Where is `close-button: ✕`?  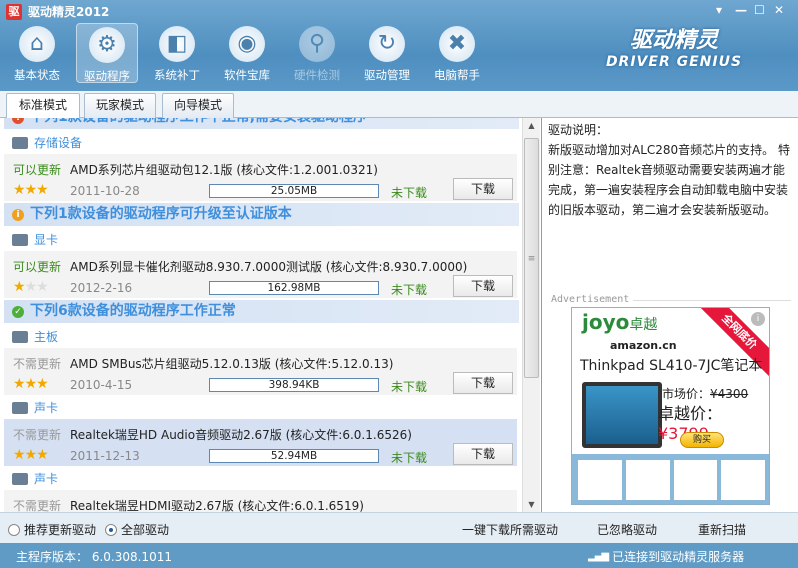 close-button: ✕ is located at coordinates (779, 10).